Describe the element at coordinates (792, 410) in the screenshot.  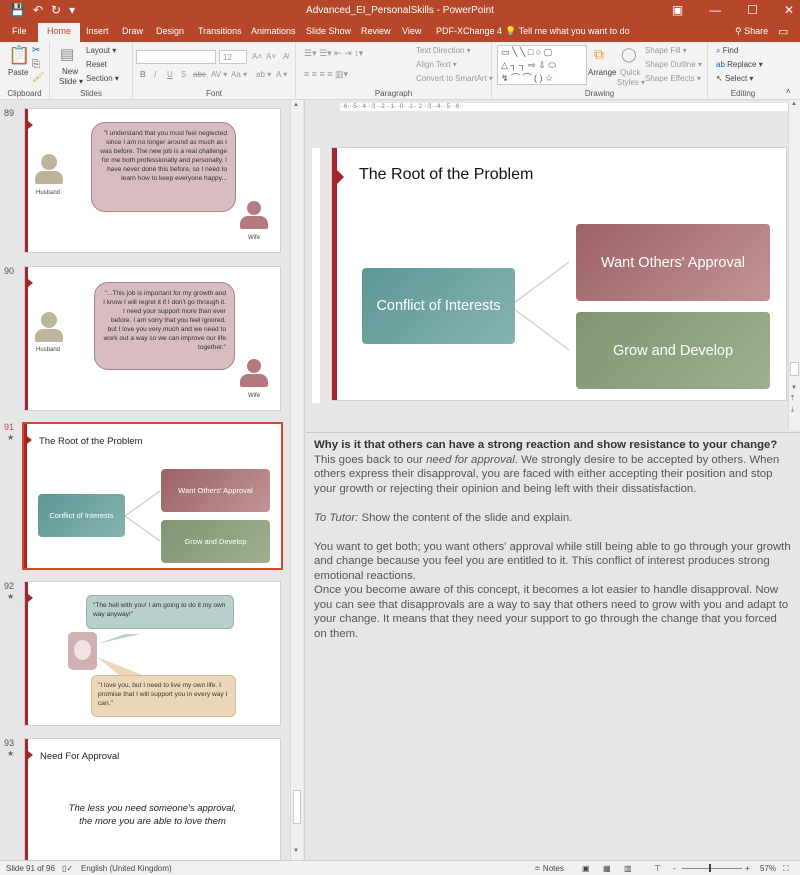
I see `next-slide-icon: ⤓` at that location.